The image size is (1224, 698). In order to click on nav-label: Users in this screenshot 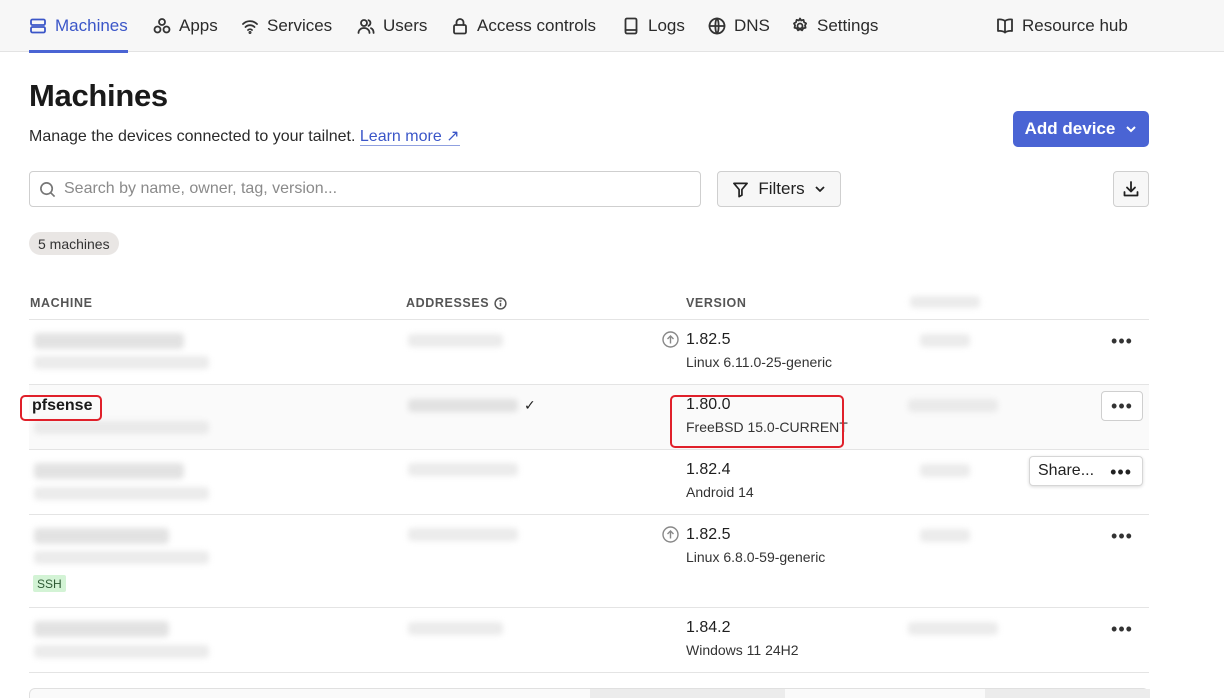, I will do `click(405, 25)`.